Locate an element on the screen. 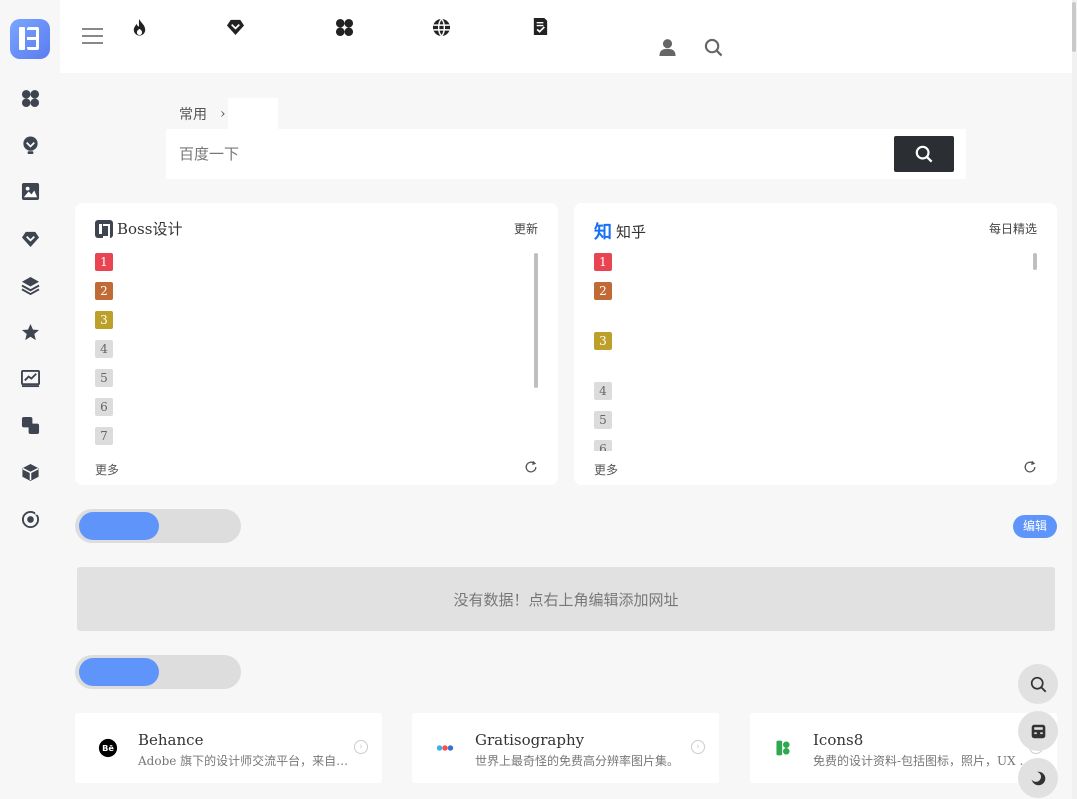 The image size is (1077, 799). card-title: Boss设计 is located at coordinates (138, 228).